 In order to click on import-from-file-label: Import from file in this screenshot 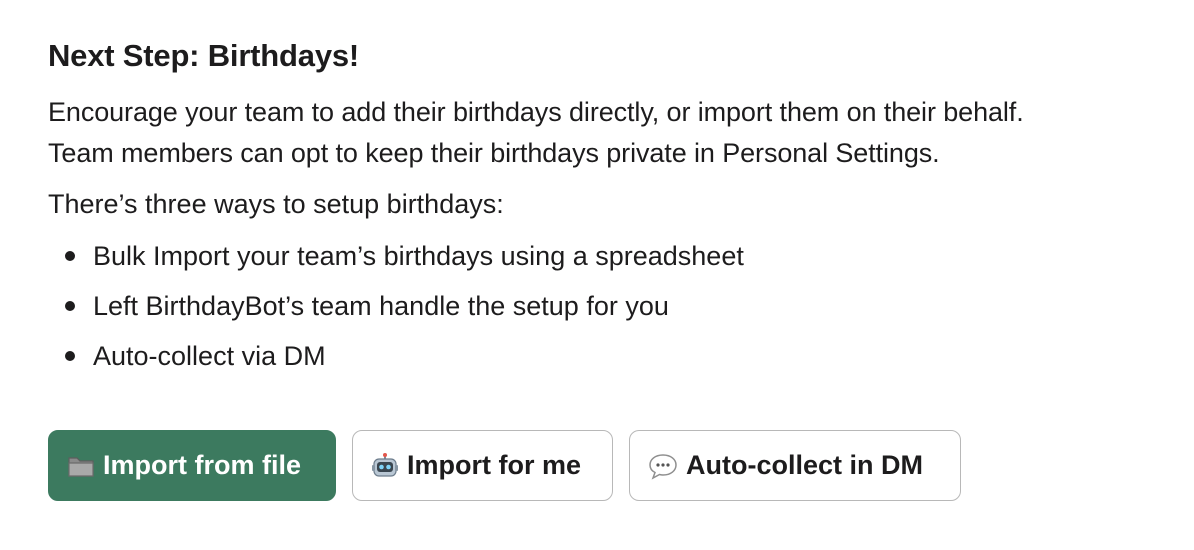, I will do `click(202, 465)`.